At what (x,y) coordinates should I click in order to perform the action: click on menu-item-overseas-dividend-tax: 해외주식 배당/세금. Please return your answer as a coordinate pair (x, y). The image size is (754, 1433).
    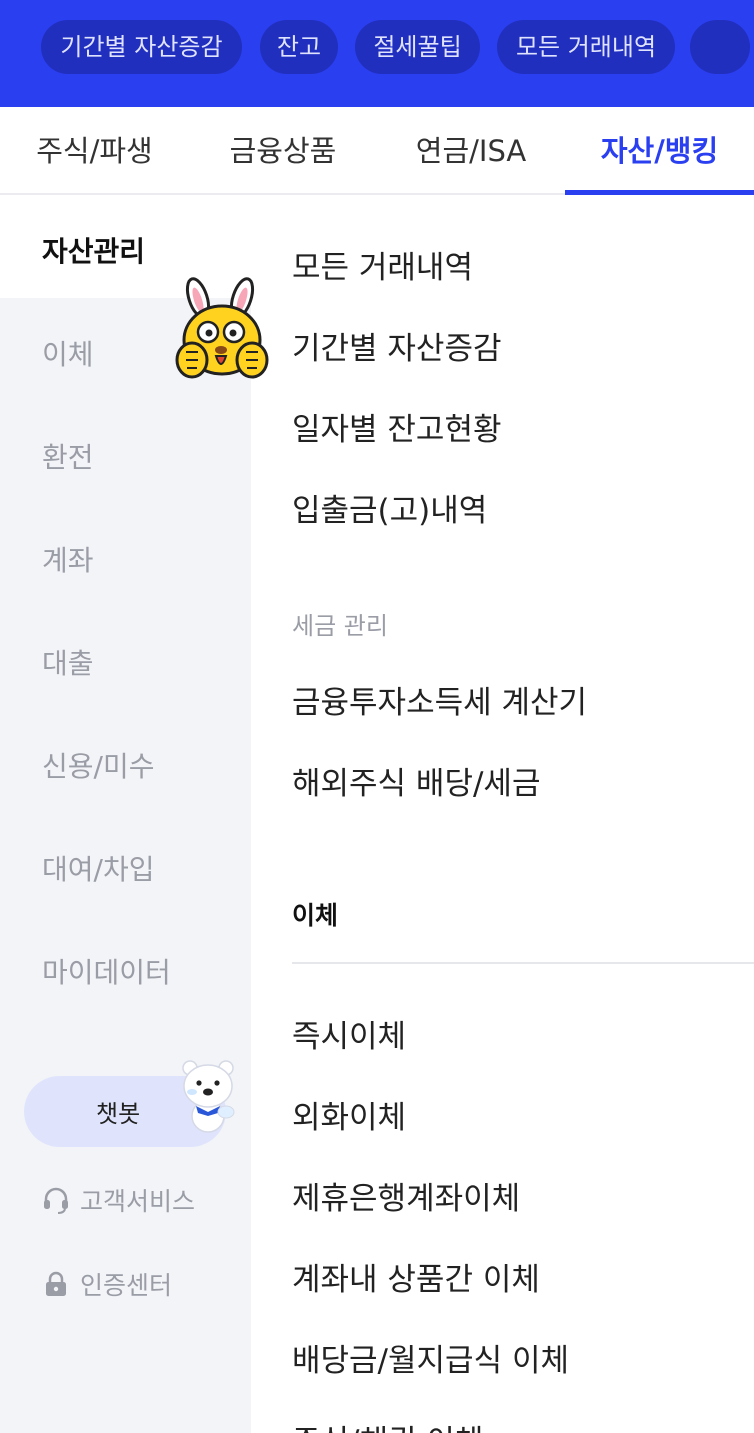
    Looking at the image, I should click on (416, 780).